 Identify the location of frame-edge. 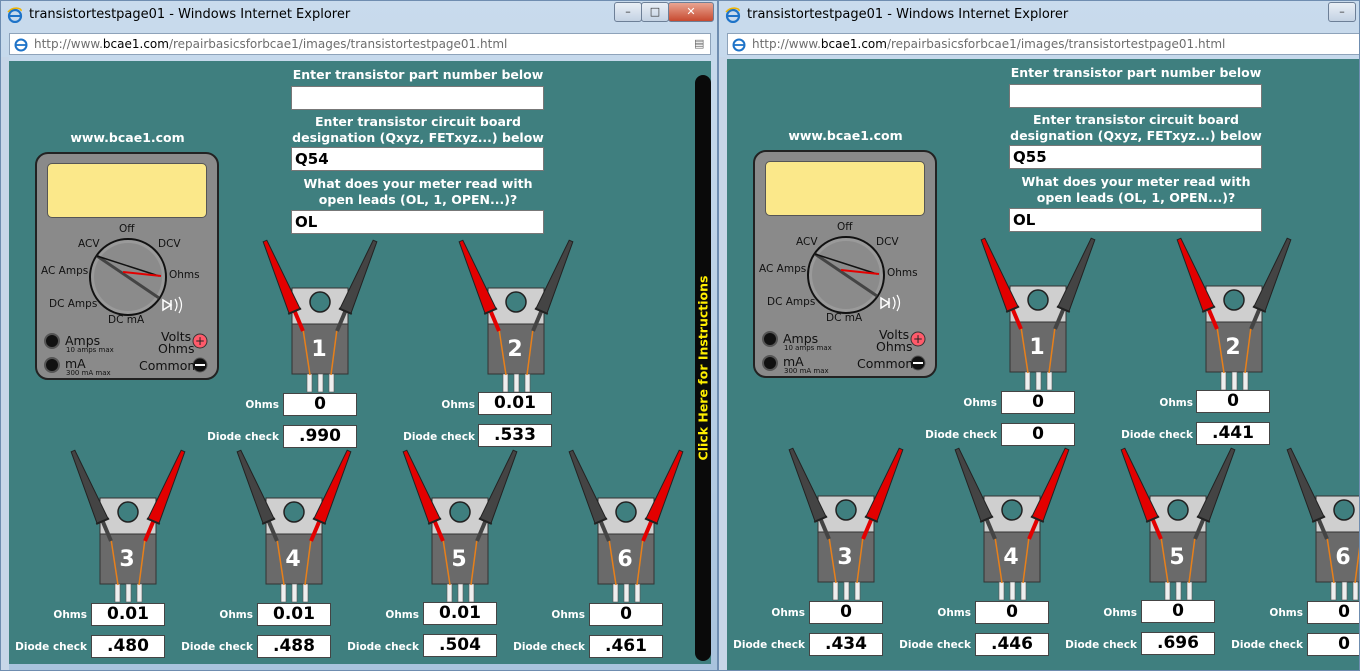
(723, 363).